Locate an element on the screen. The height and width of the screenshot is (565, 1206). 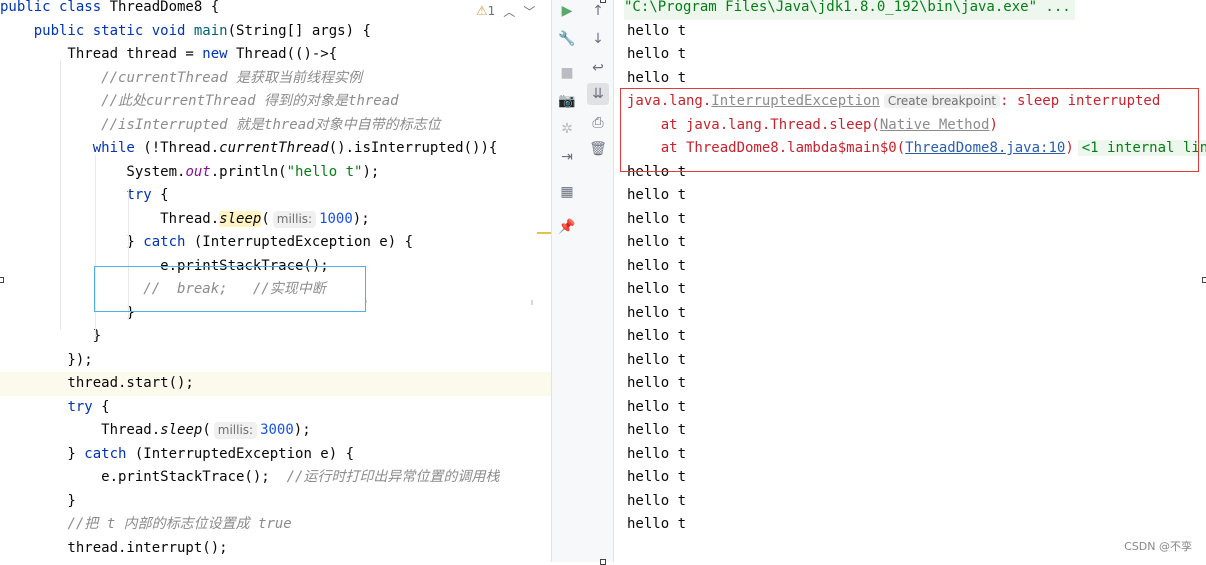
inspection-widget: ⚠1 ︿ ﹀ is located at coordinates (505, 11).